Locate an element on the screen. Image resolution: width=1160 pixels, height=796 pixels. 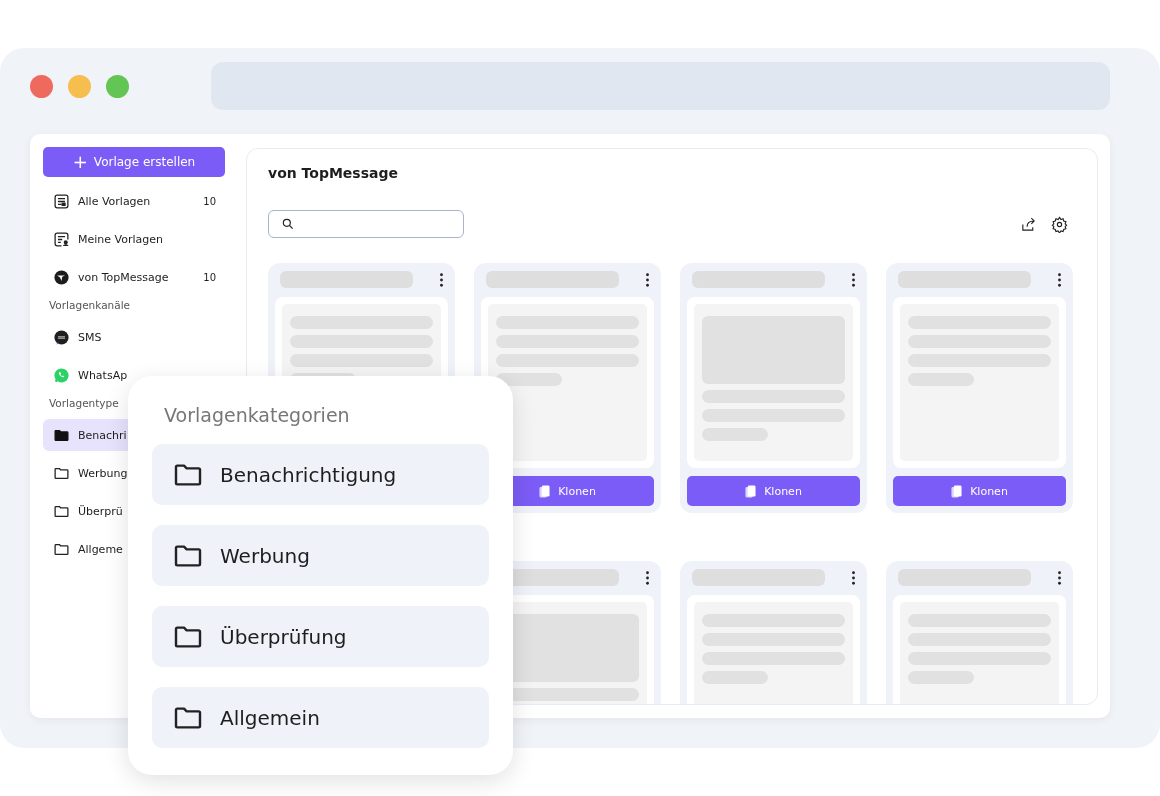
page-title: von TopMessage is located at coordinates (333, 173).